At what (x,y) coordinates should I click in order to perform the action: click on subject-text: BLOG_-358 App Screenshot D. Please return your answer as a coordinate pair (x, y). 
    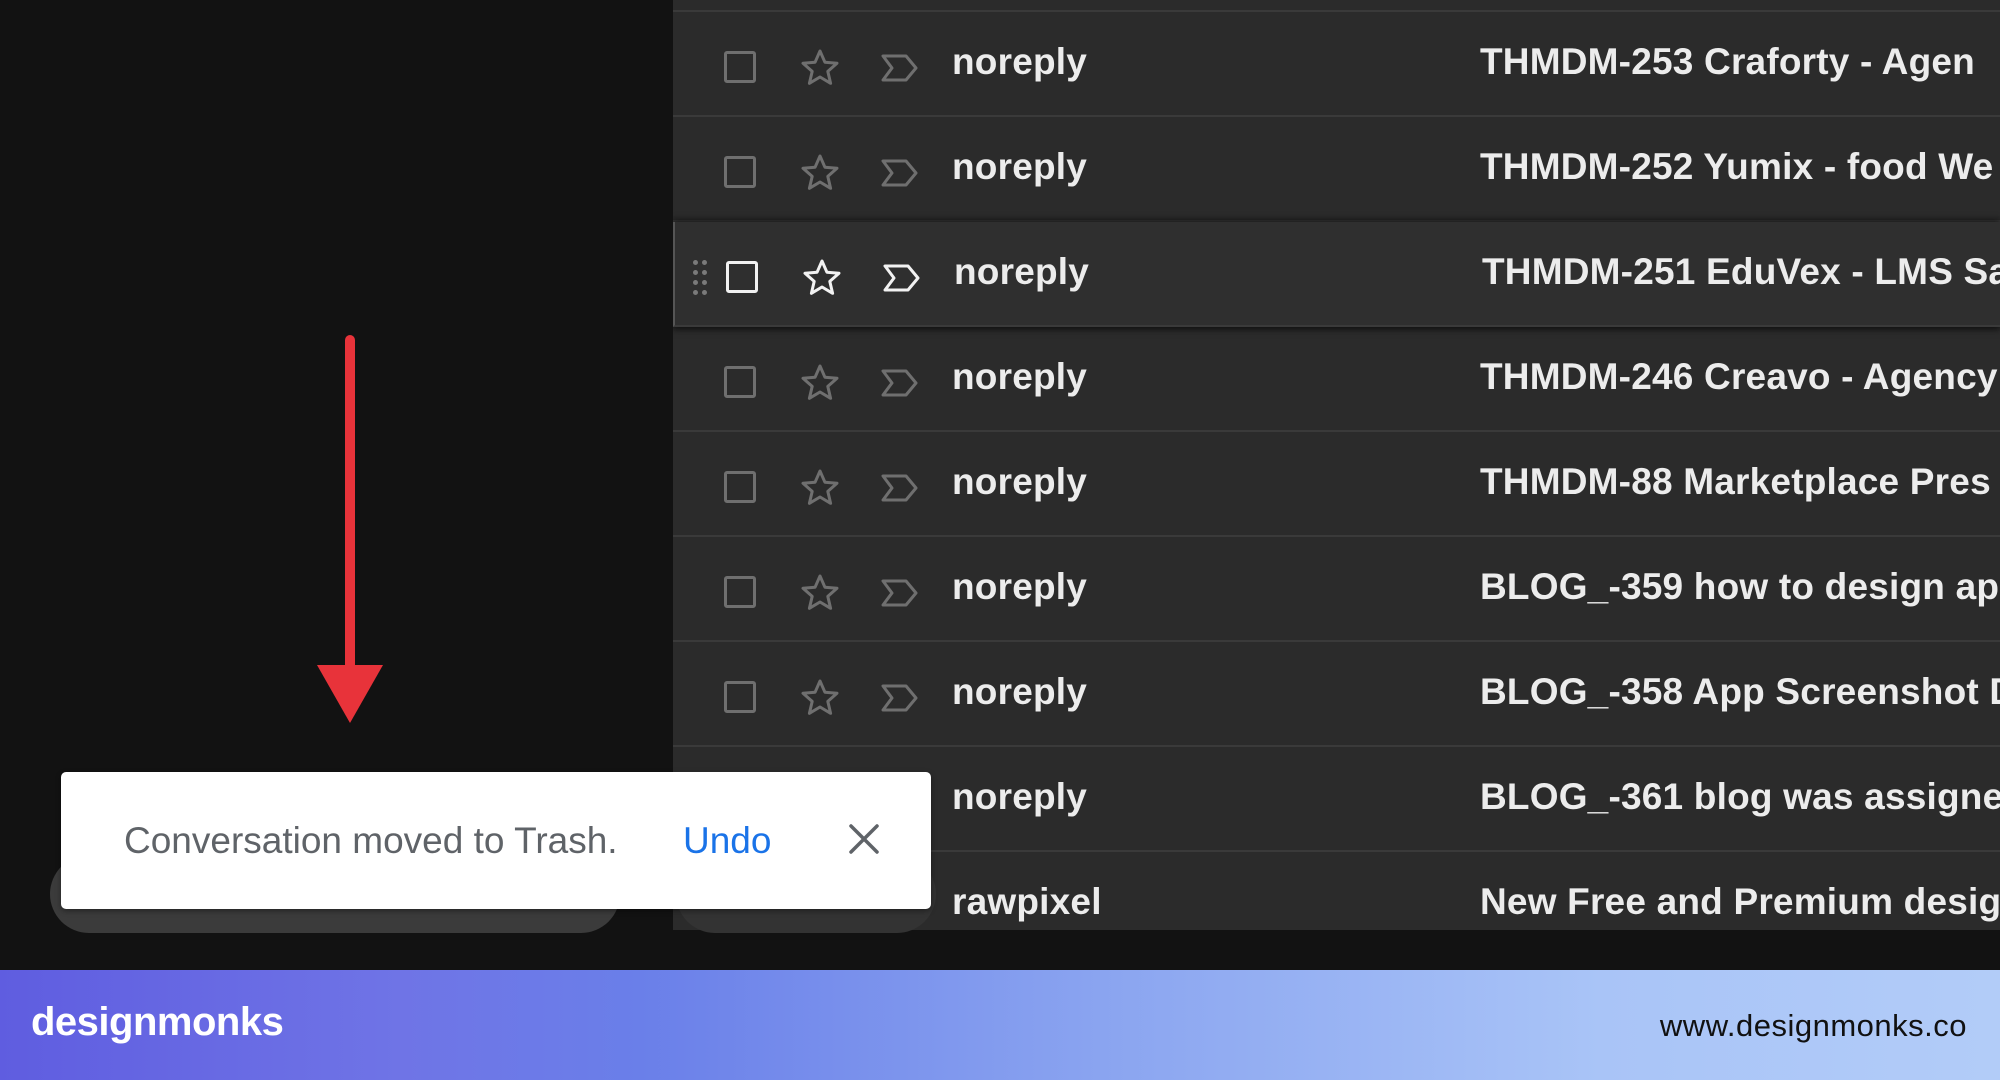
    Looking at the image, I should click on (1740, 691).